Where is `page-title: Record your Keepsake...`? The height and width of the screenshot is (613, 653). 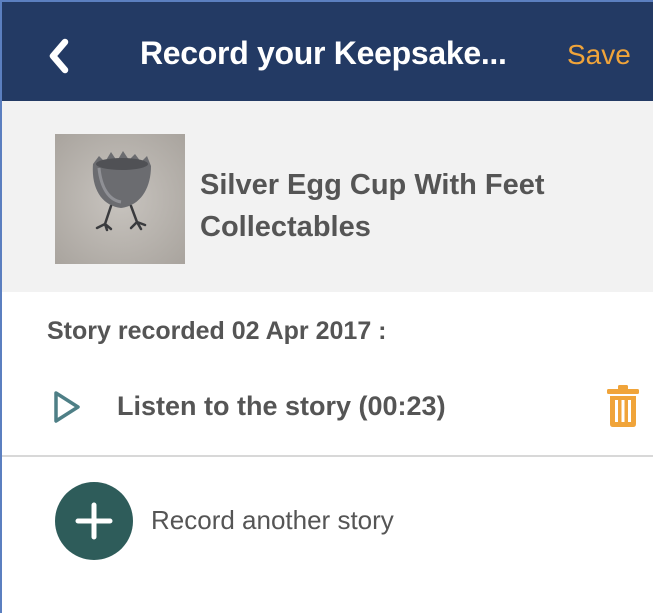
page-title: Record your Keepsake... is located at coordinates (323, 53).